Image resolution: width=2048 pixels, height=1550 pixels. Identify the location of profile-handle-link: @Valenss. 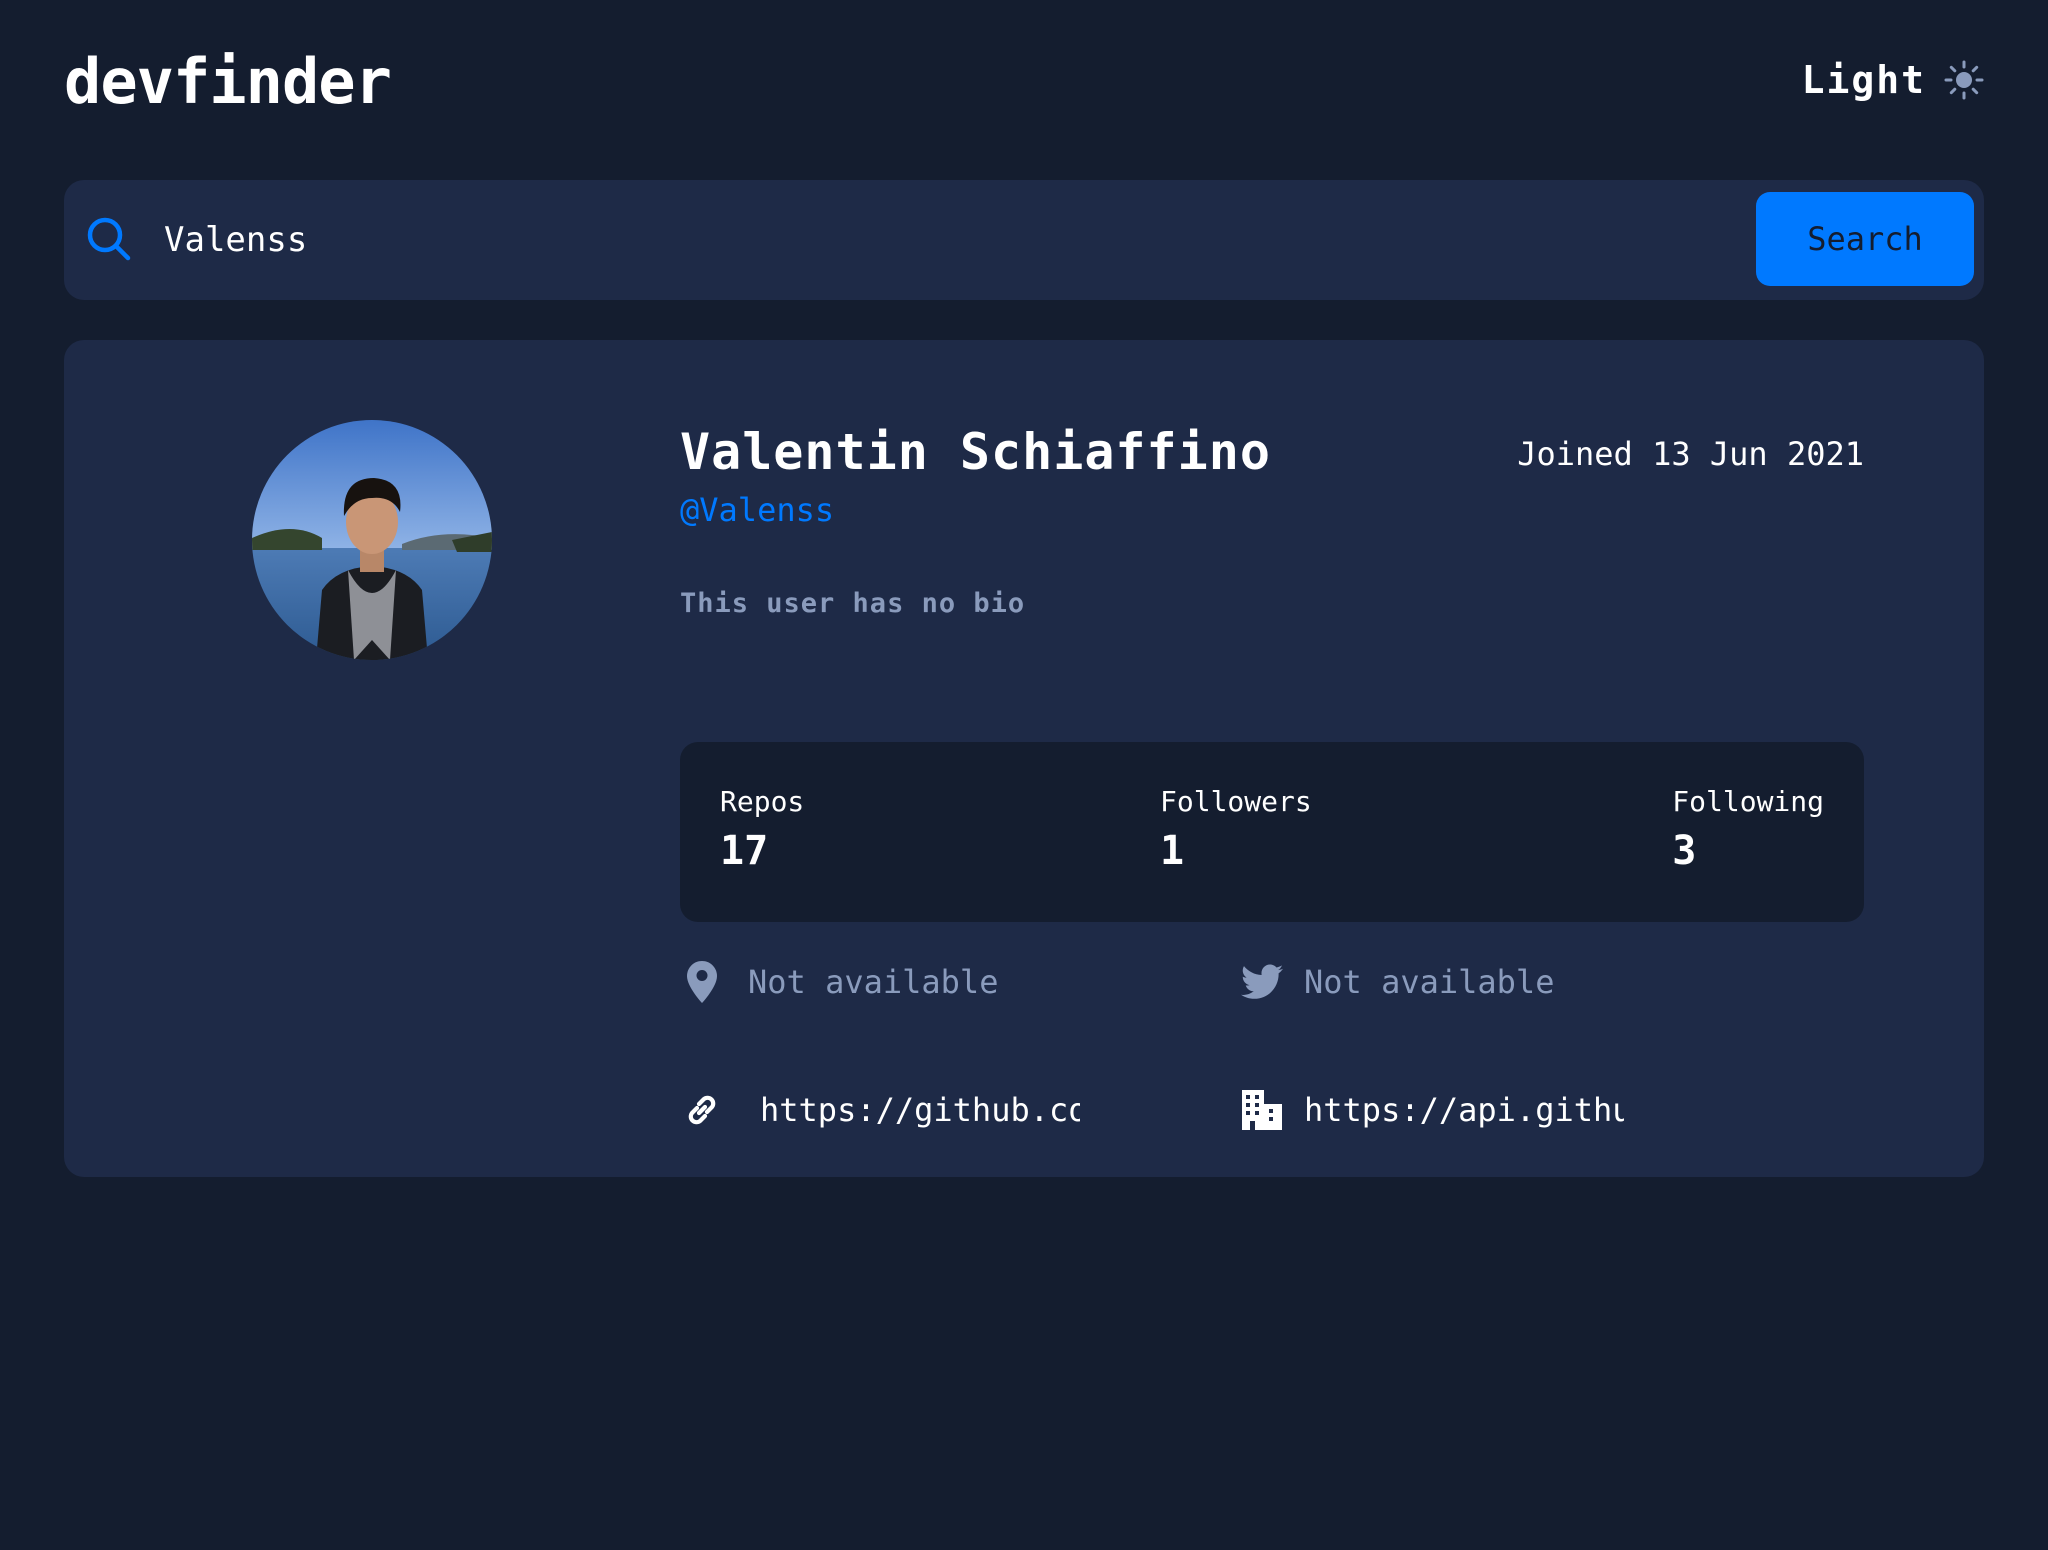
(757, 510).